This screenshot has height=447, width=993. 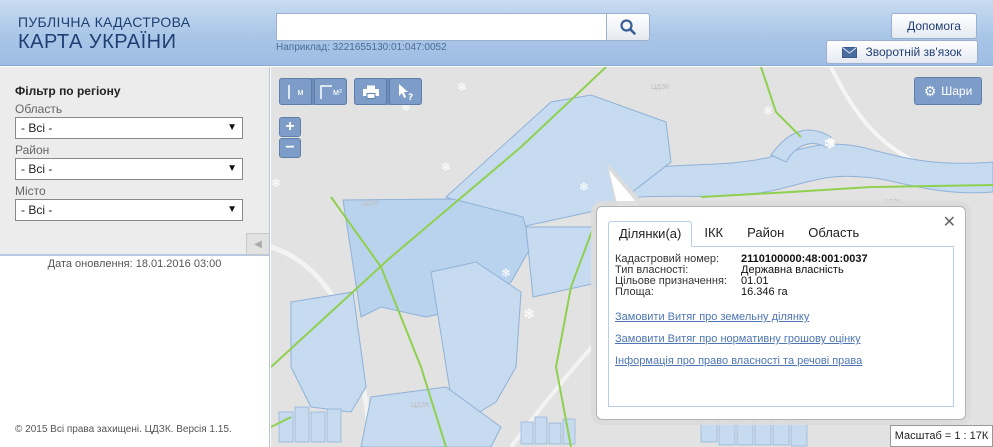 What do you see at coordinates (39, 109) in the screenshot?
I see `oblast-label: Область` at bounding box center [39, 109].